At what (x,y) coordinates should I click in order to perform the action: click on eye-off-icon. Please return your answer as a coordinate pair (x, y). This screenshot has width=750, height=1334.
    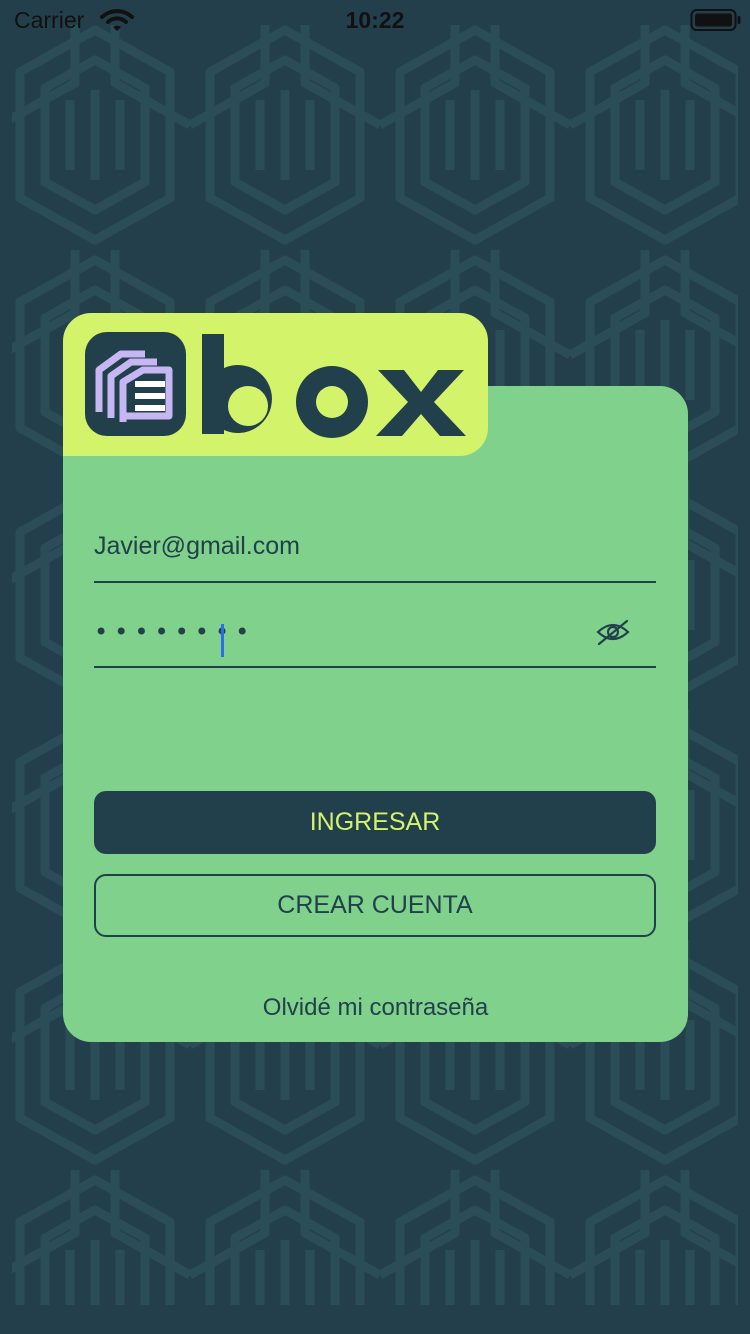
    Looking at the image, I should click on (613, 632).